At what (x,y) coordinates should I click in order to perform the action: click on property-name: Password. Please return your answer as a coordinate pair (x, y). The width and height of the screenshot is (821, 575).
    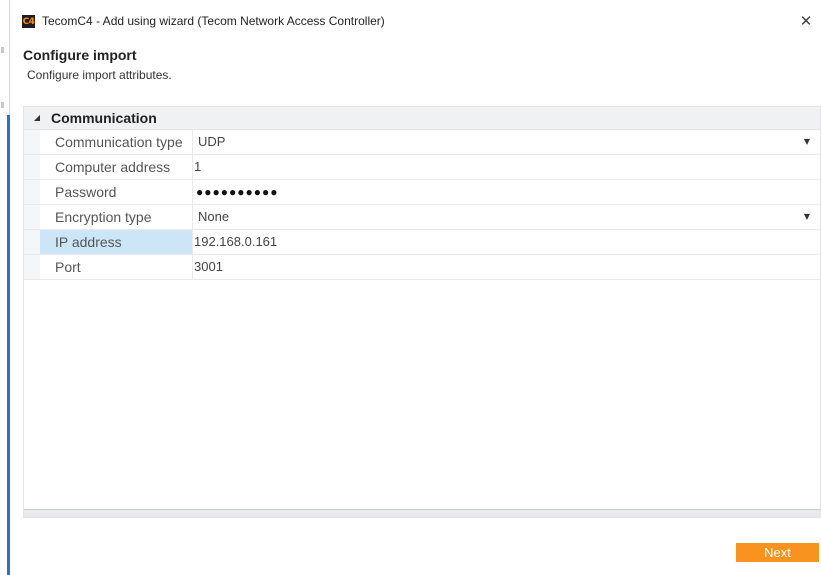
    Looking at the image, I should click on (116, 192).